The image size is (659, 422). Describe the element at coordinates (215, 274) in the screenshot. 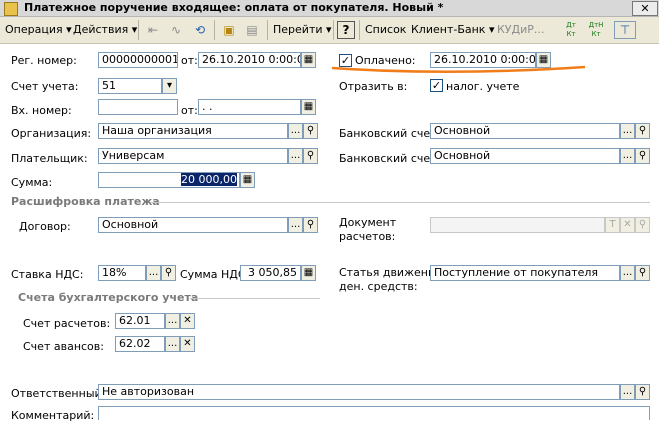

I see `vat-sum-label: Сумма НДС:` at that location.